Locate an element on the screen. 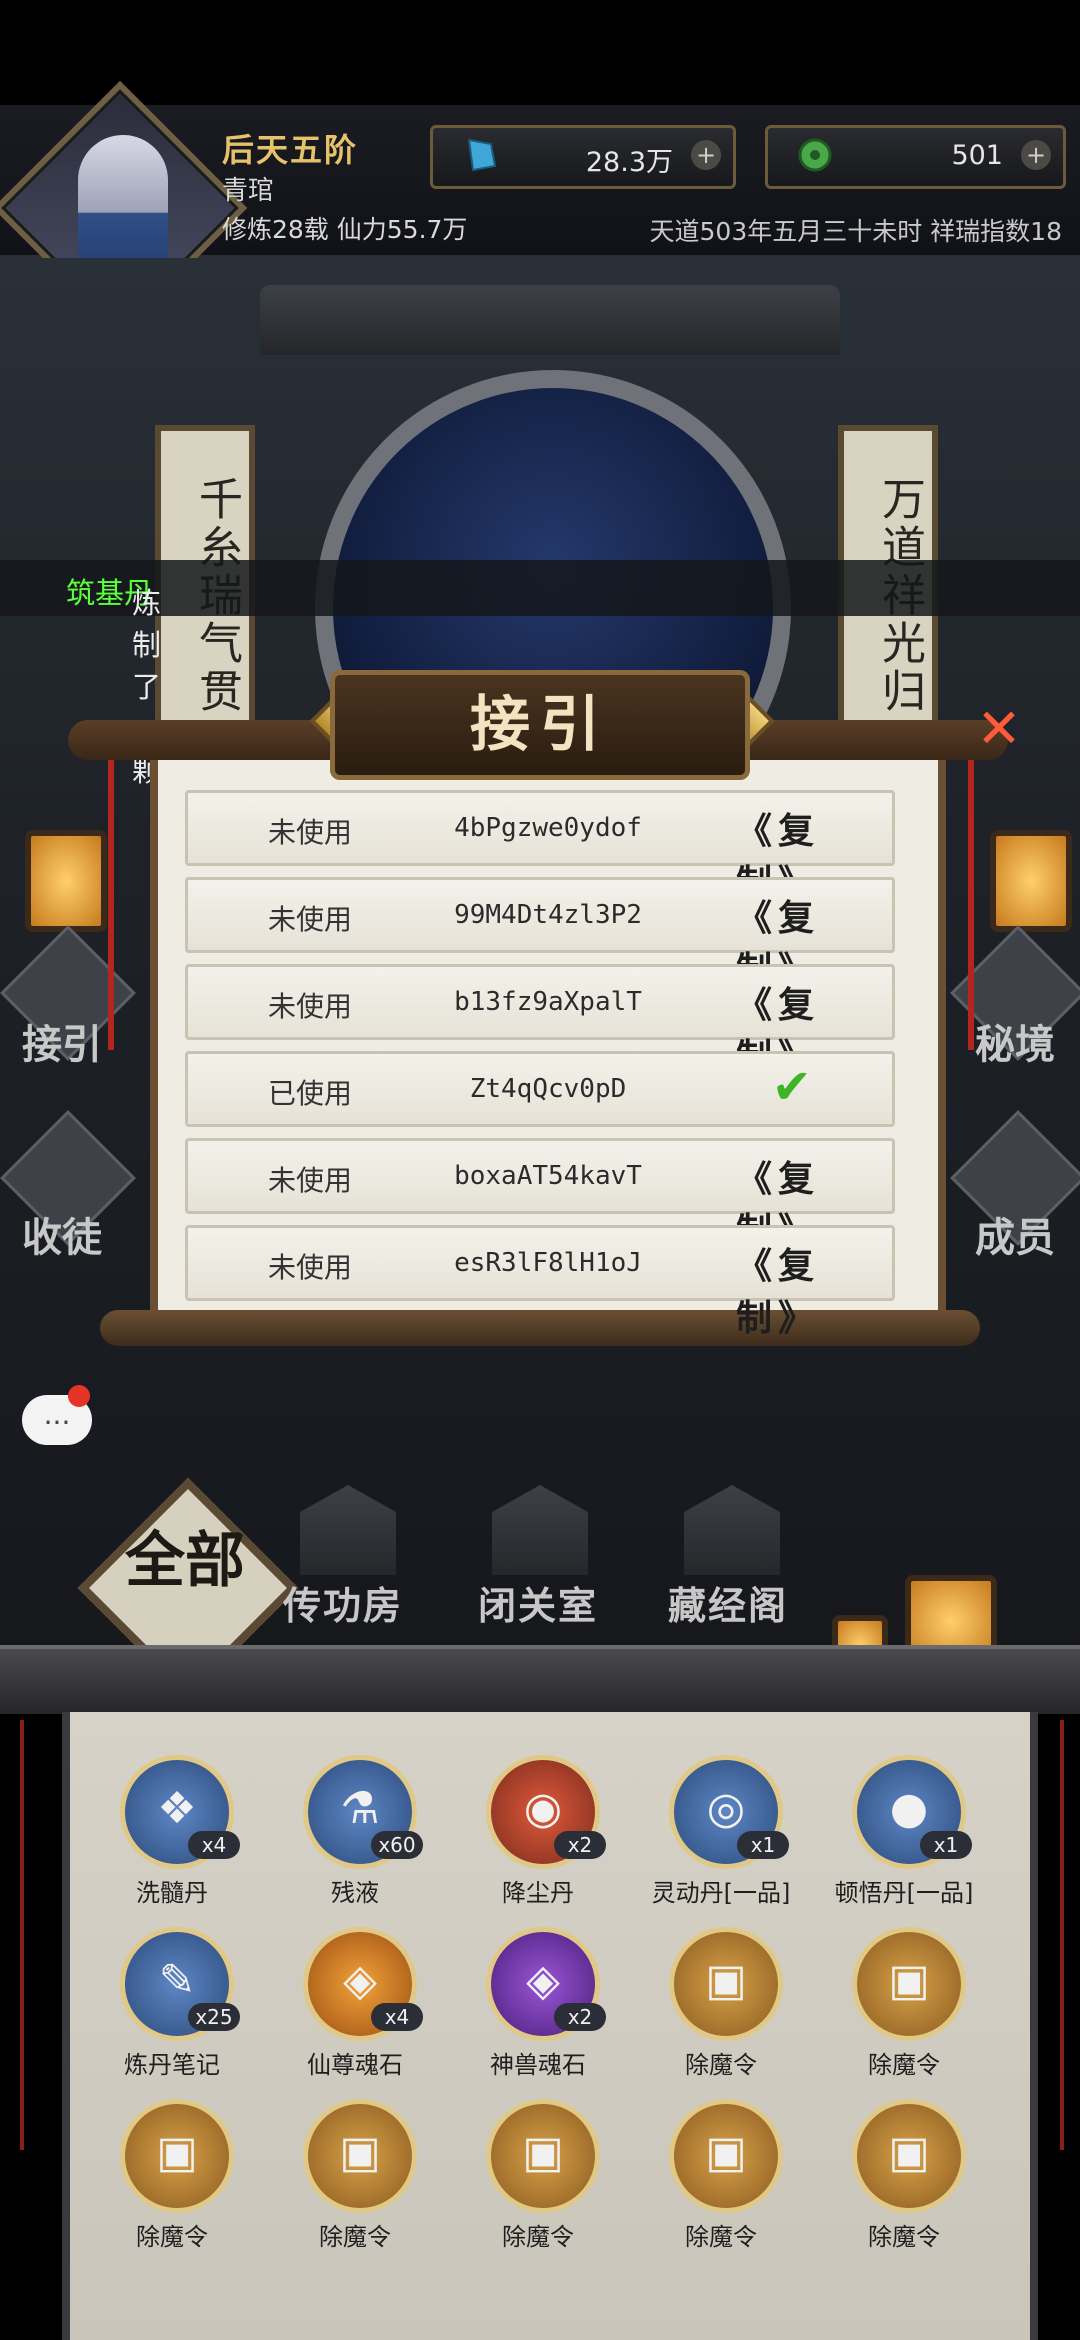 Image resolution: width=1080 pixels, height=2340 pixels. shelf-bar is located at coordinates (540, 1679).